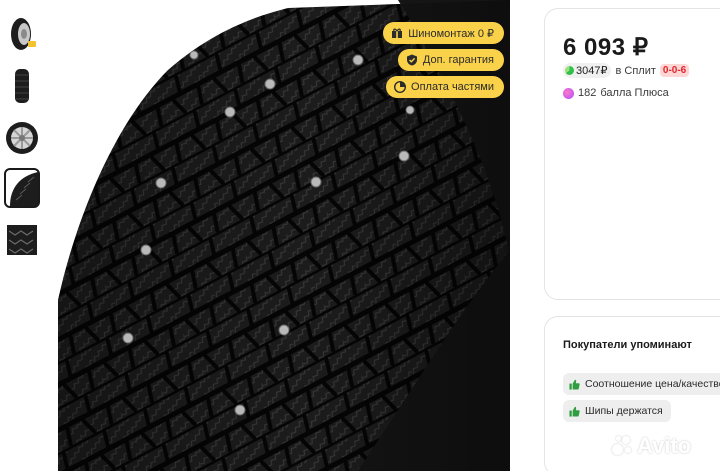 Image resolution: width=720 pixels, height=471 pixels. What do you see at coordinates (400, 87) in the screenshot?
I see `parts-payment-icon` at bounding box center [400, 87].